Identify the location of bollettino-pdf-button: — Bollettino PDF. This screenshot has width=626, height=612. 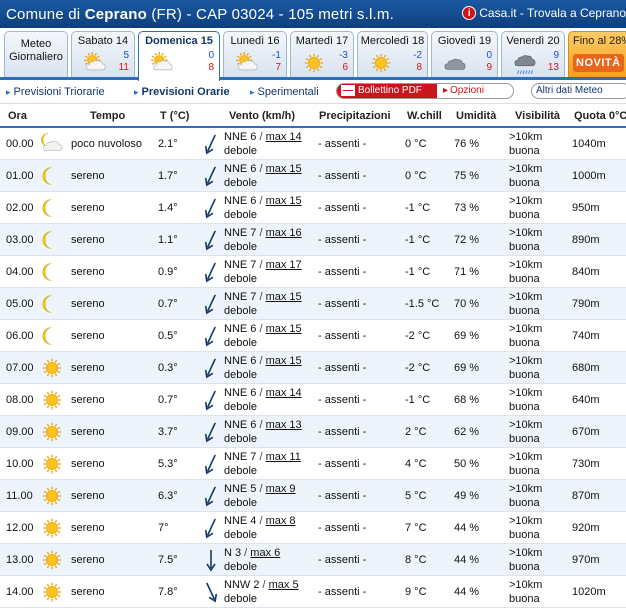
(387, 91).